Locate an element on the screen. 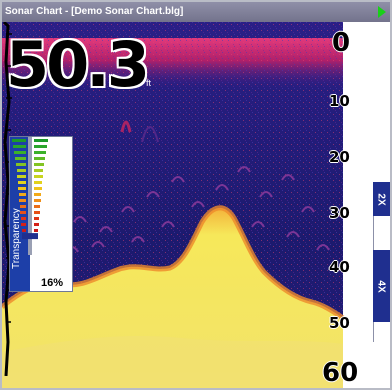  zoom-2x-label: 2X is located at coordinates (381, 199).